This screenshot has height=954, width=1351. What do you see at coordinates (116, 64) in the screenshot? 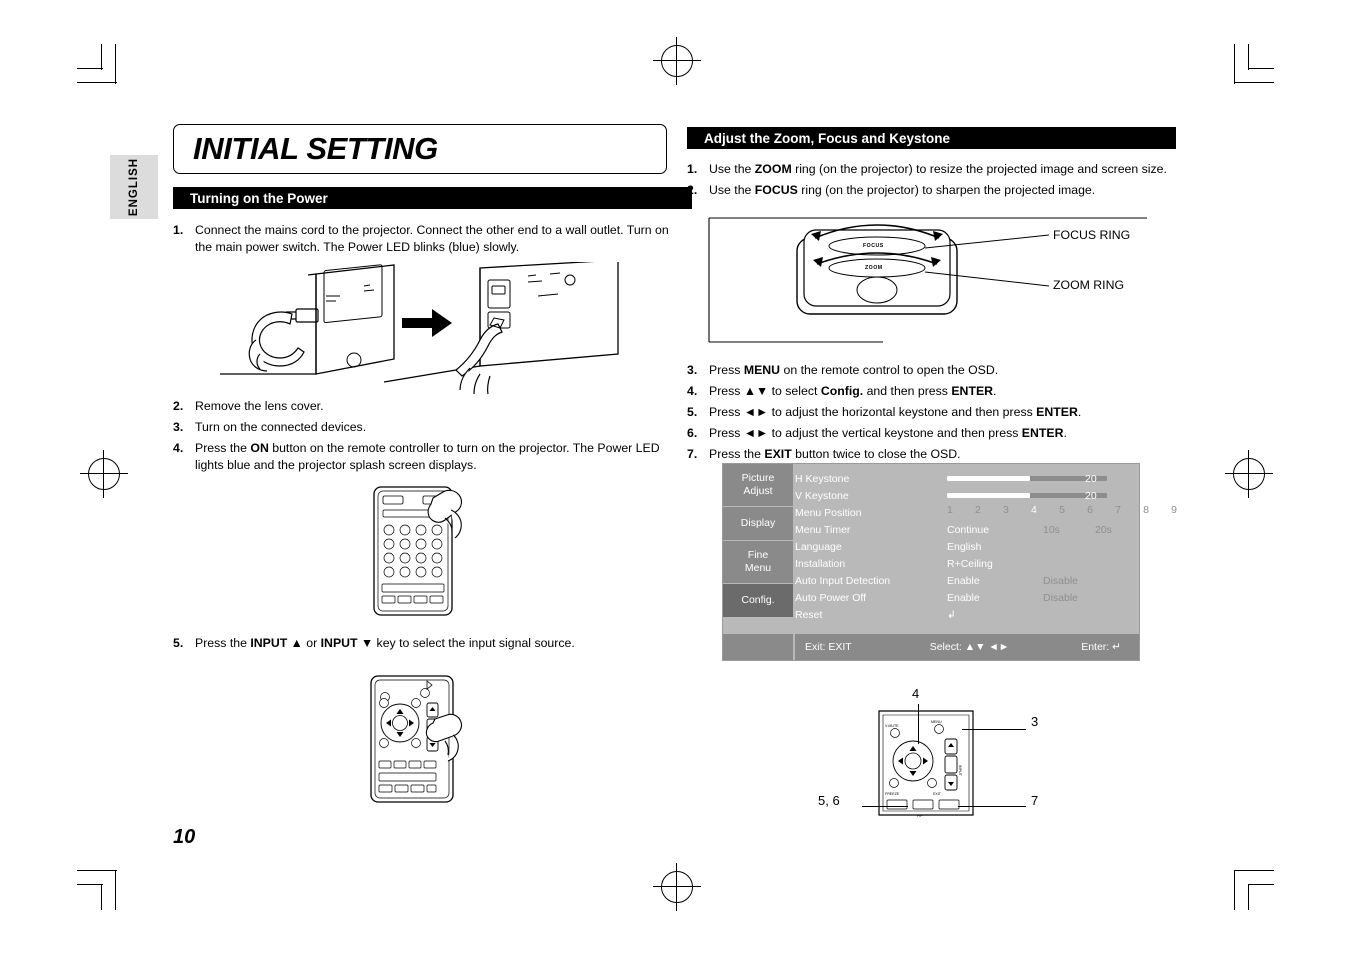
I see `crop-mark-tl-v` at bounding box center [116, 64].